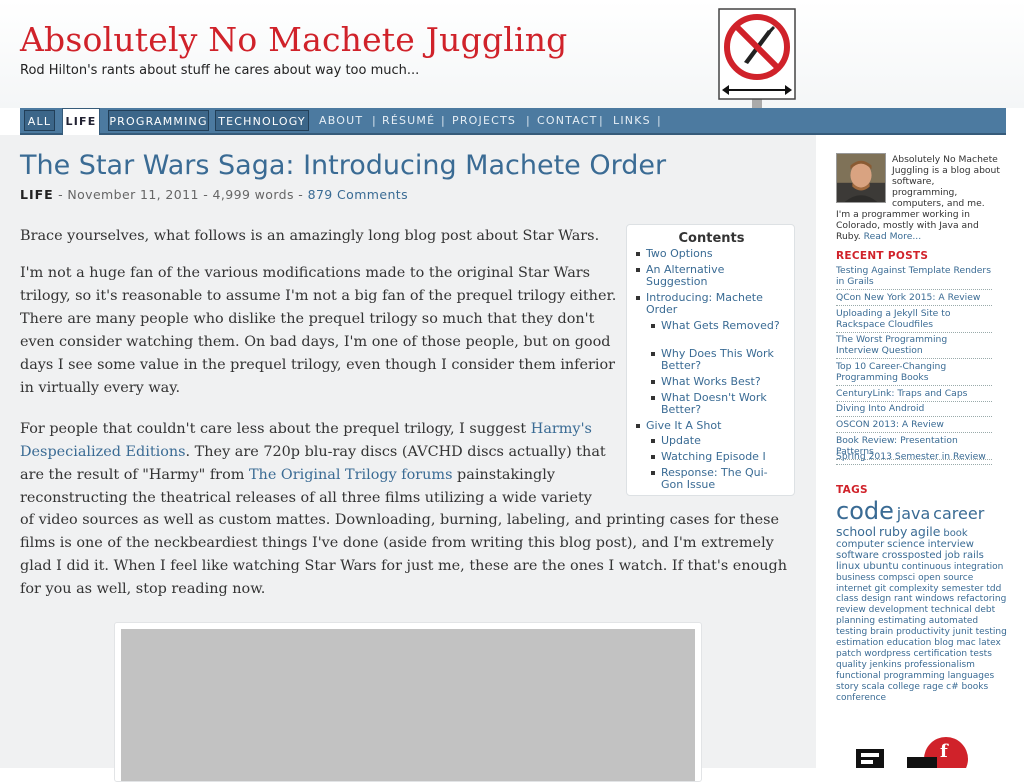 Image resolution: width=1024 pixels, height=782 pixels. Describe the element at coordinates (158, 120) in the screenshot. I see `tab-programming: PROGRAMMING` at that location.